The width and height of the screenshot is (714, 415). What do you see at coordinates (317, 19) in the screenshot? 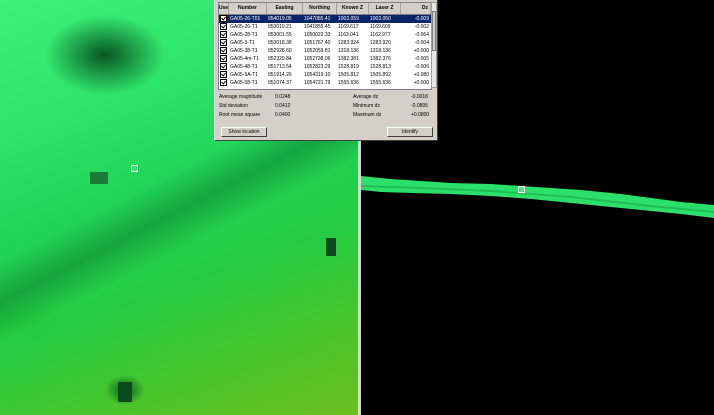
I see `northing-cell: 1047085.41` at bounding box center [317, 19].